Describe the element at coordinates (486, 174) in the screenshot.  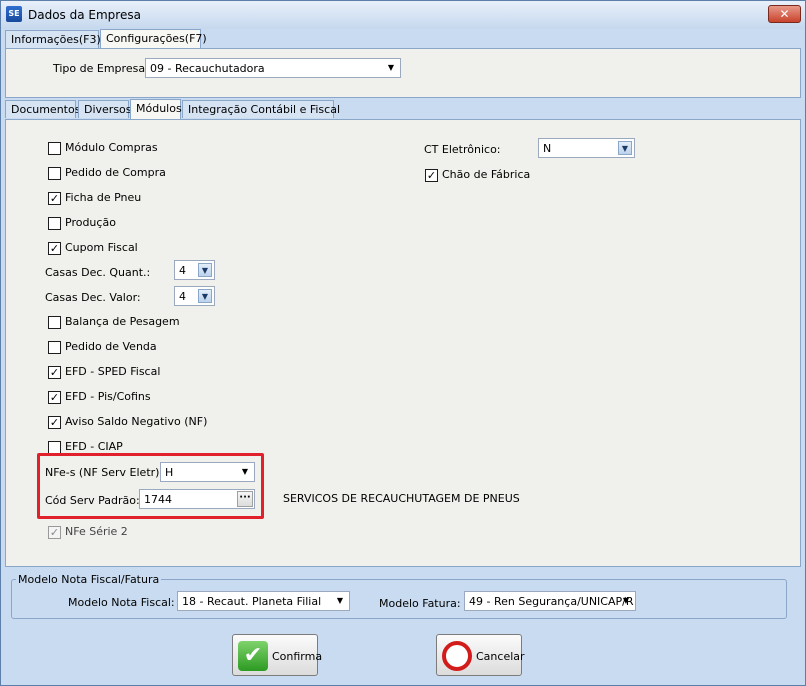
I see `checkbox-label: Chão de Fábrica` at that location.